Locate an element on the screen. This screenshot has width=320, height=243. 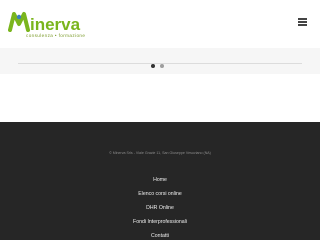
logo-dot is located at coordinates (19, 17).